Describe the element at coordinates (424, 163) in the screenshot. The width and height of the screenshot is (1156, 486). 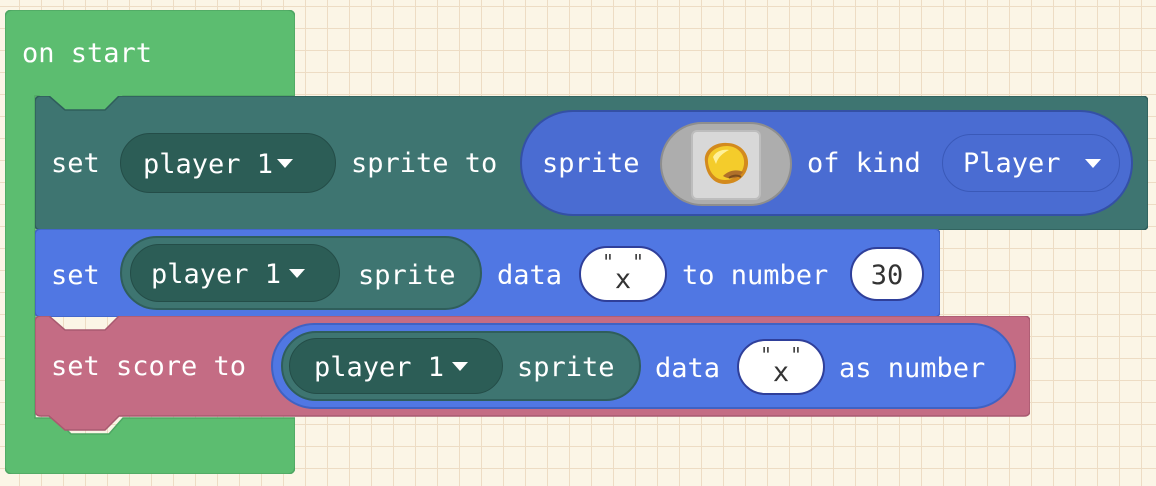
I see `sprite-to-label: sprite to` at that location.